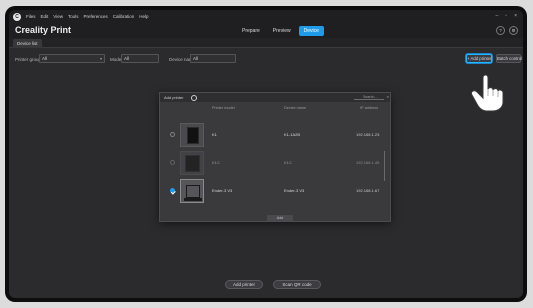  I want to click on app-title: Creality Print, so click(43, 30).